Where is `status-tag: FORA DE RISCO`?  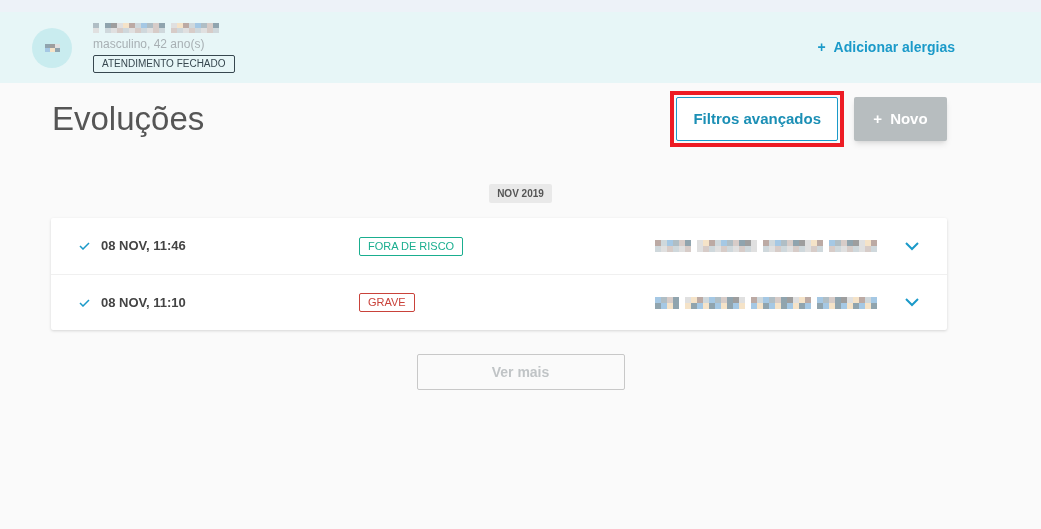 status-tag: FORA DE RISCO is located at coordinates (411, 246).